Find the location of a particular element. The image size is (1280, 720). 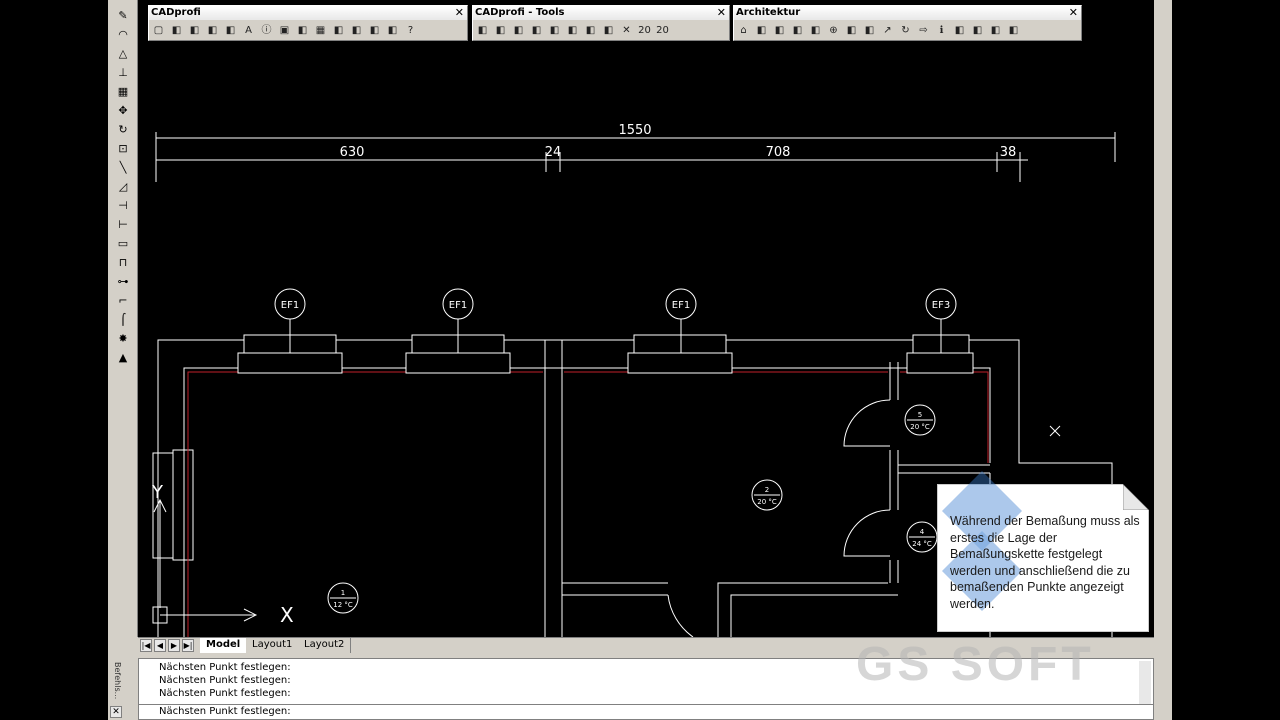

pipe-split-icon: ◧ is located at coordinates (518, 30).